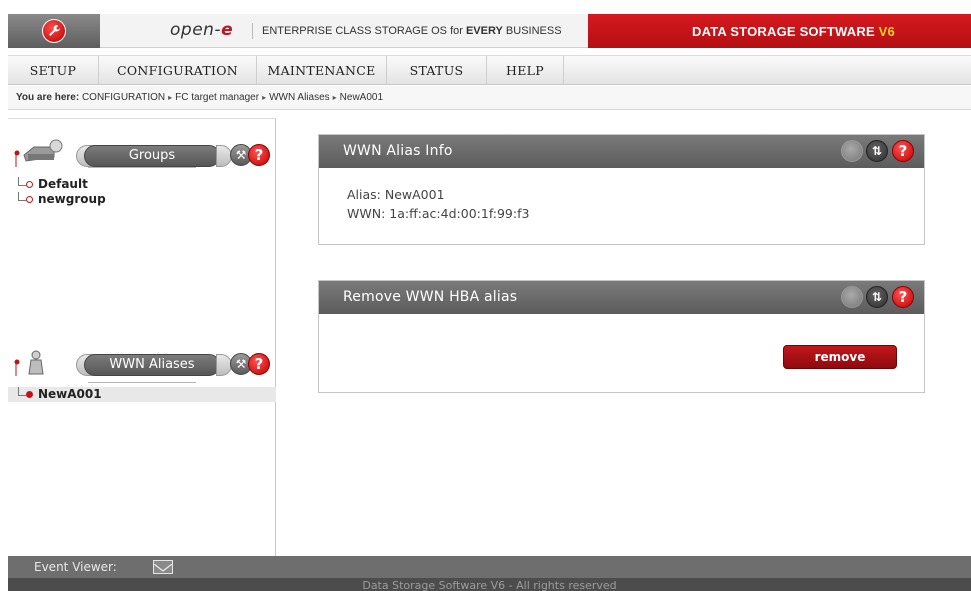 This screenshot has width=971, height=591. What do you see at coordinates (48, 97) in the screenshot?
I see `breadcrumb-prefix: You are here:` at bounding box center [48, 97].